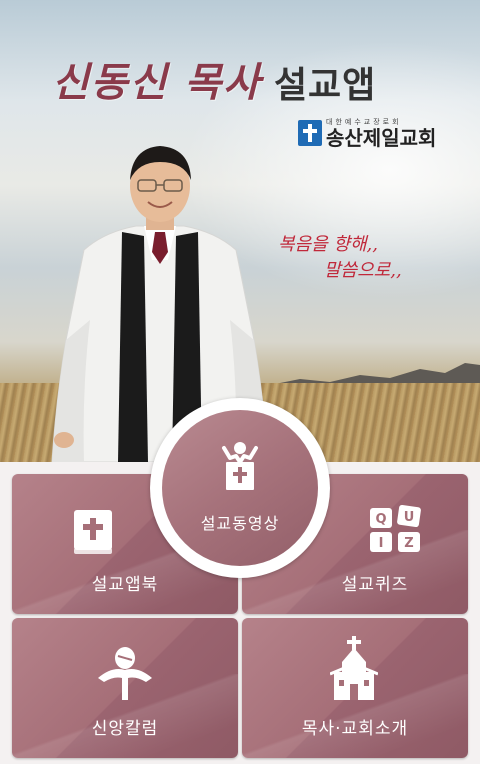  What do you see at coordinates (93, 532) in the screenshot?
I see `bible-icon` at bounding box center [93, 532].